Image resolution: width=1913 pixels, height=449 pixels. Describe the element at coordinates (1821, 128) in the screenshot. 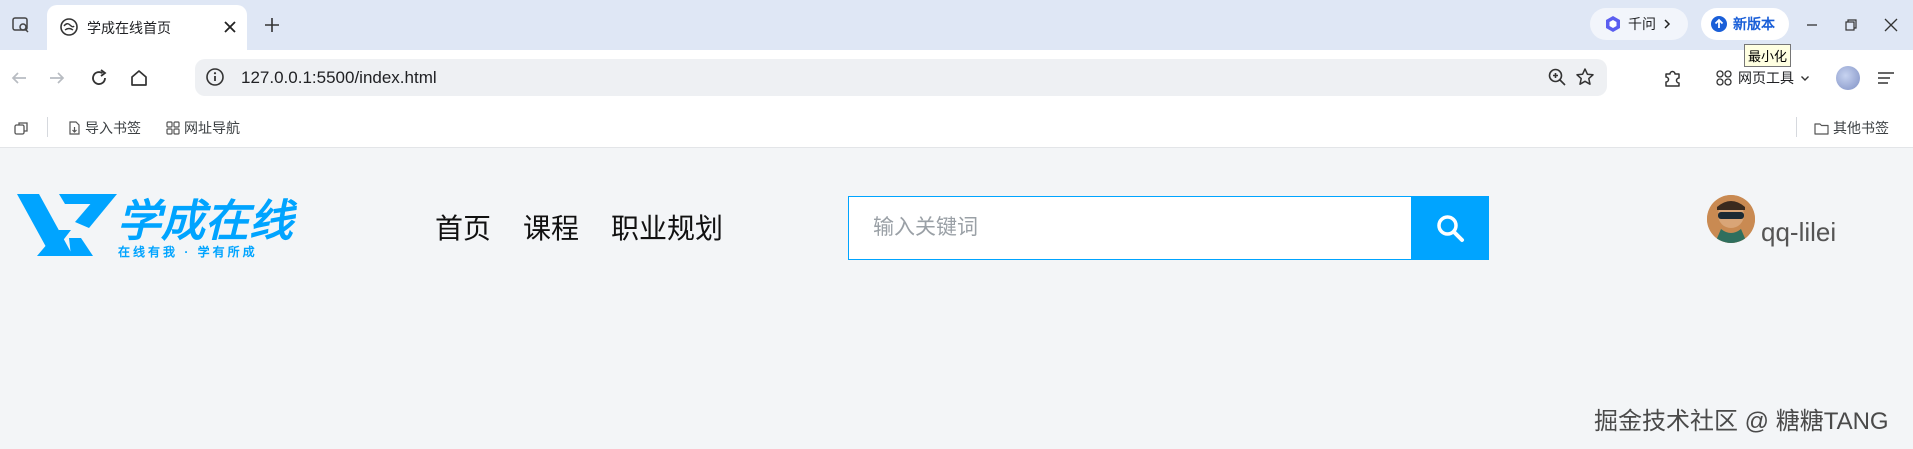

I see `folder-icon` at that location.